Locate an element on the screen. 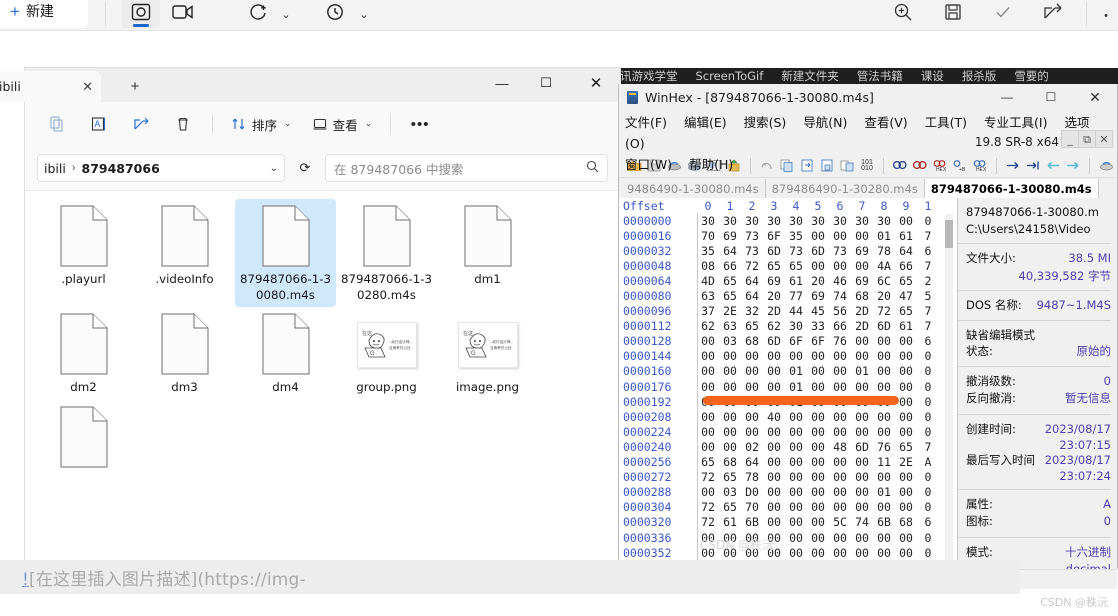  back-arrow-icon is located at coordinates (1053, 166).